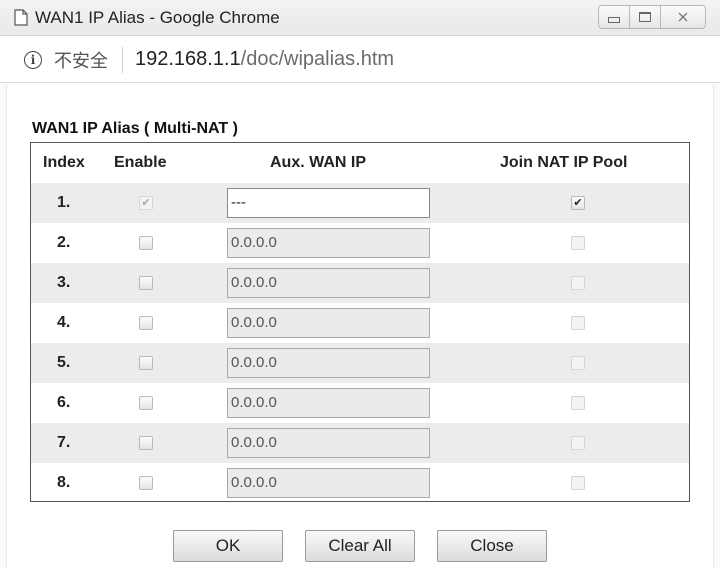 The height and width of the screenshot is (568, 720). Describe the element at coordinates (64, 442) in the screenshot. I see `row-index: 7.` at that location.